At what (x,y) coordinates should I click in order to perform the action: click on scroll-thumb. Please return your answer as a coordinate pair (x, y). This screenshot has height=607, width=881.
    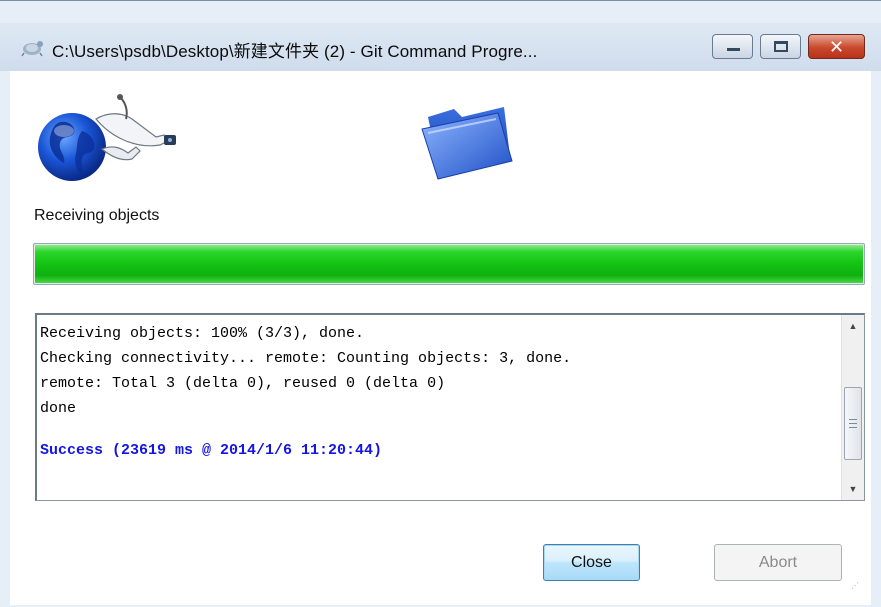
    Looking at the image, I should click on (853, 423).